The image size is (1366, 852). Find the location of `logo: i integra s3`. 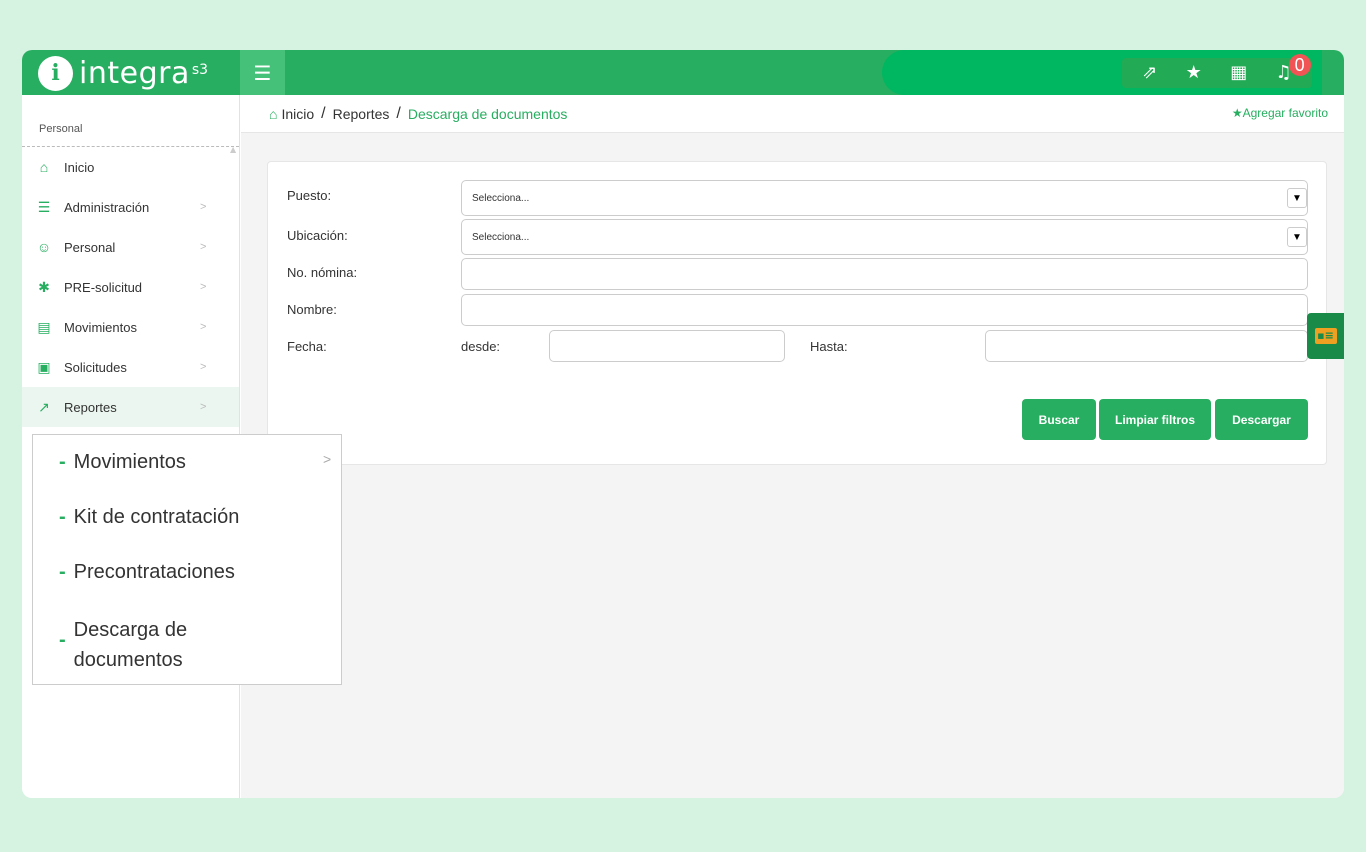

logo: i integra s3 is located at coordinates (123, 73).